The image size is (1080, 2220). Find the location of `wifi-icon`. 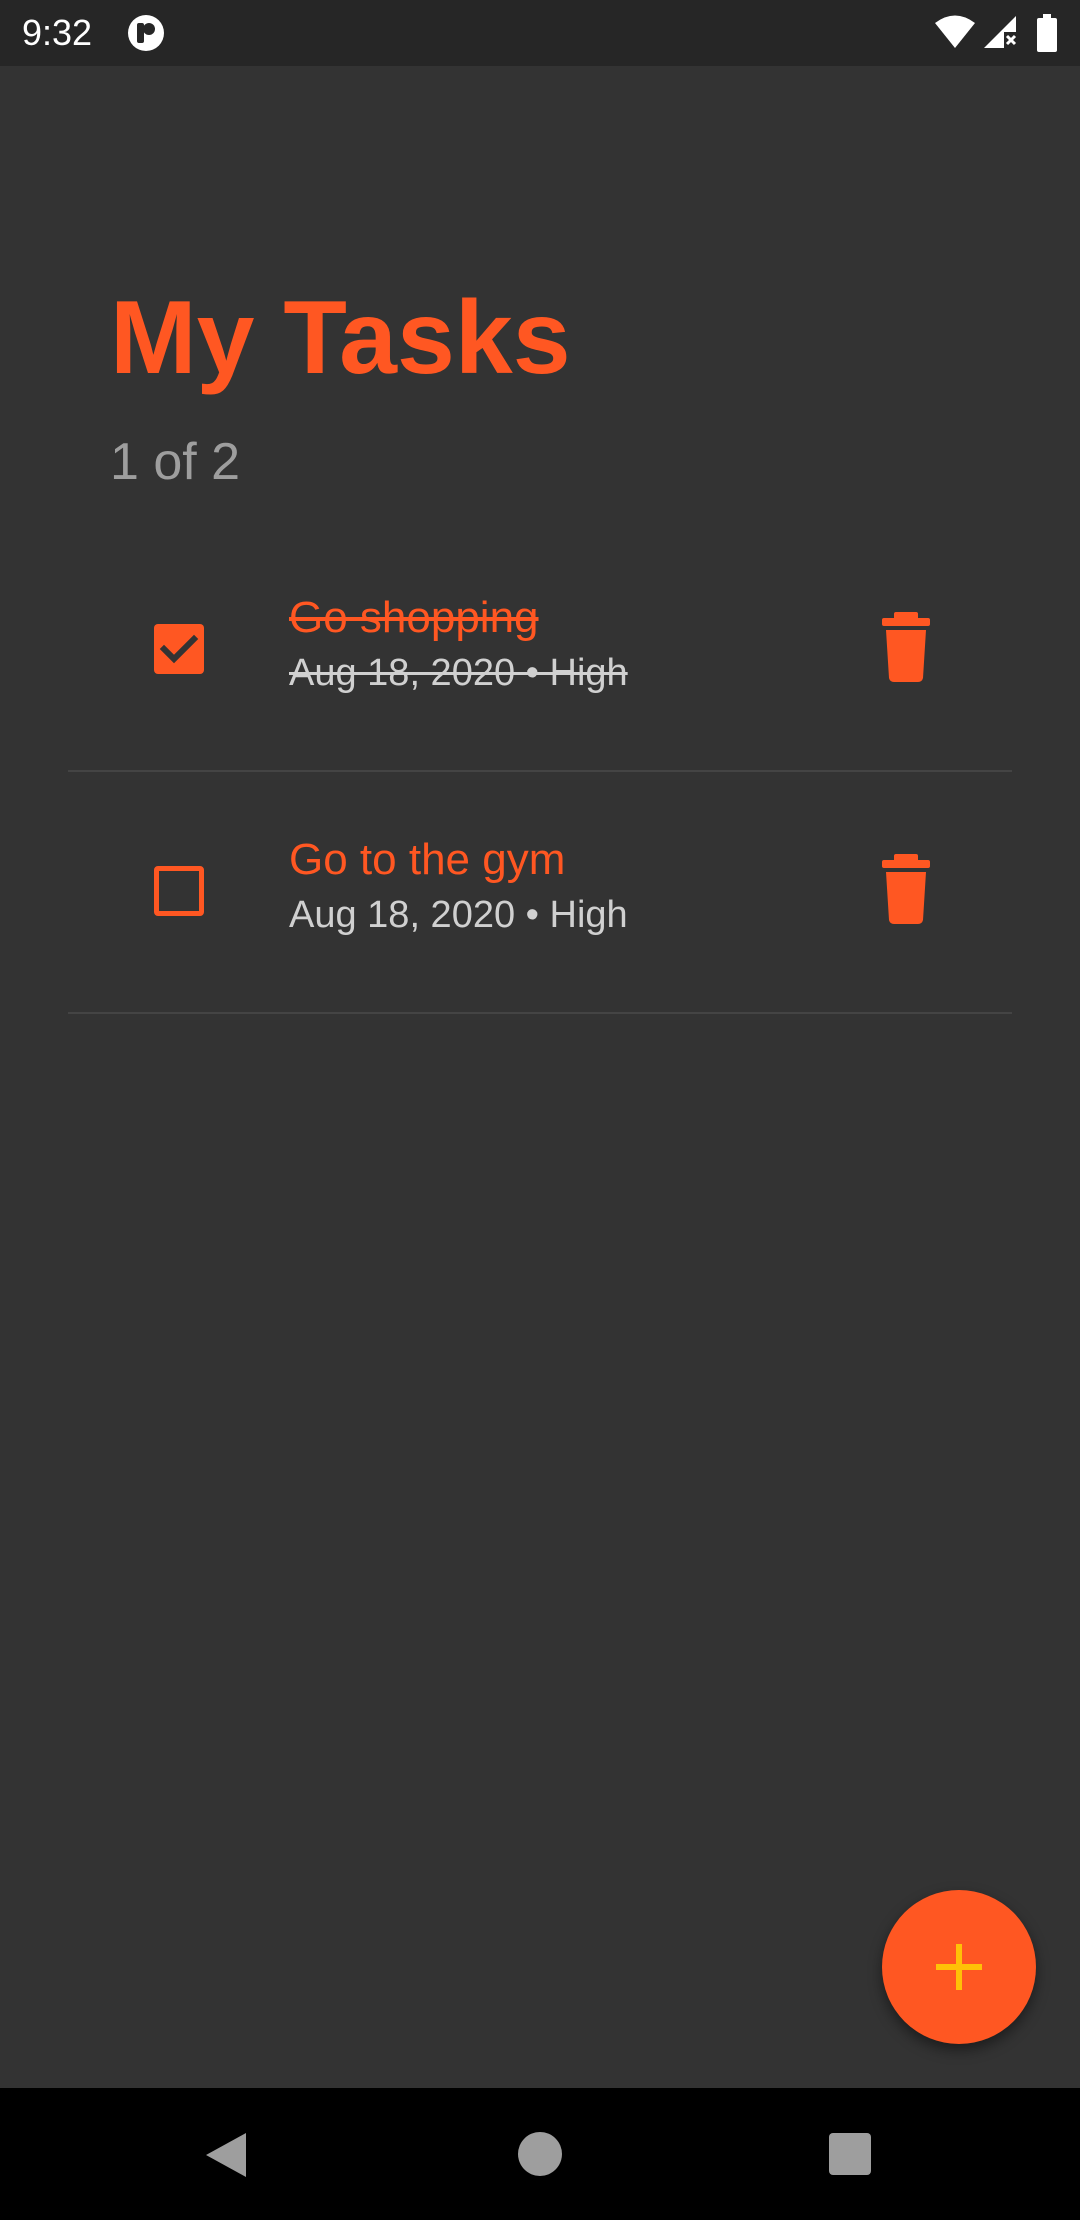

wifi-icon is located at coordinates (955, 31).